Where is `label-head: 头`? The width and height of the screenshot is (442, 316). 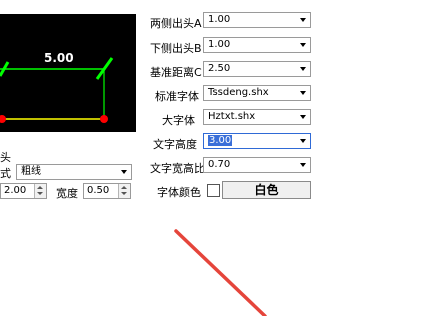 label-head: 头 is located at coordinates (5, 157).